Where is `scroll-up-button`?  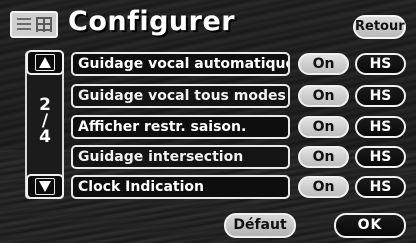 scroll-up-button is located at coordinates (45, 62).